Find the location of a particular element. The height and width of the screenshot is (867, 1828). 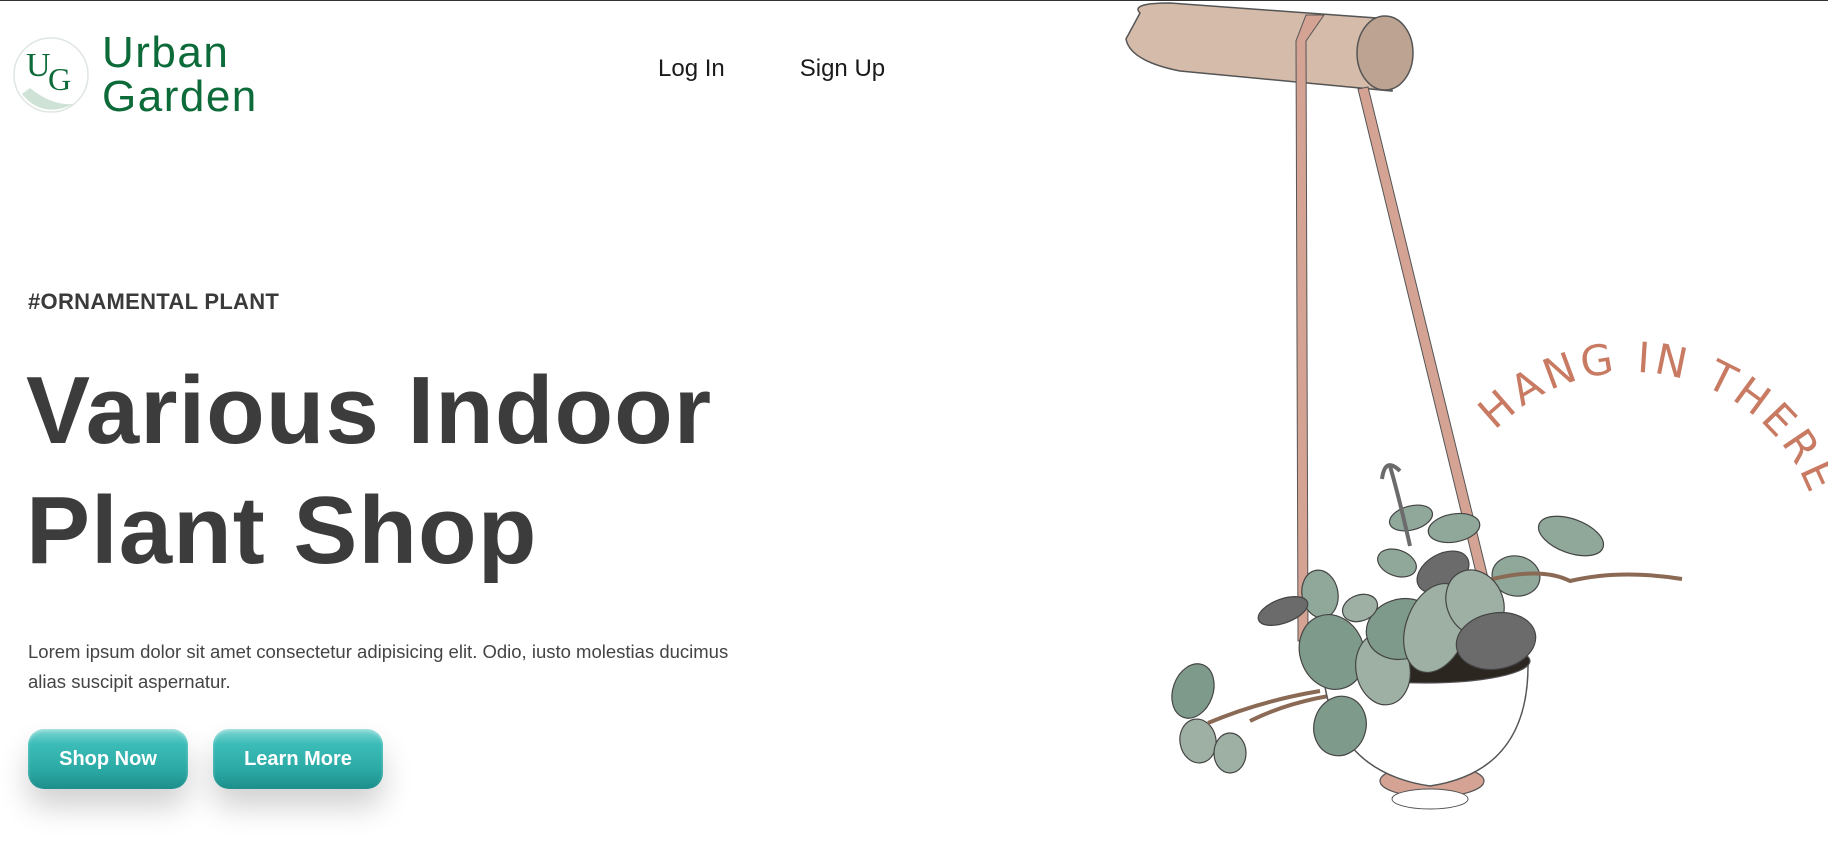

hang-in-there-textpath: HANG IN THERE is located at coordinates (1648, 417).